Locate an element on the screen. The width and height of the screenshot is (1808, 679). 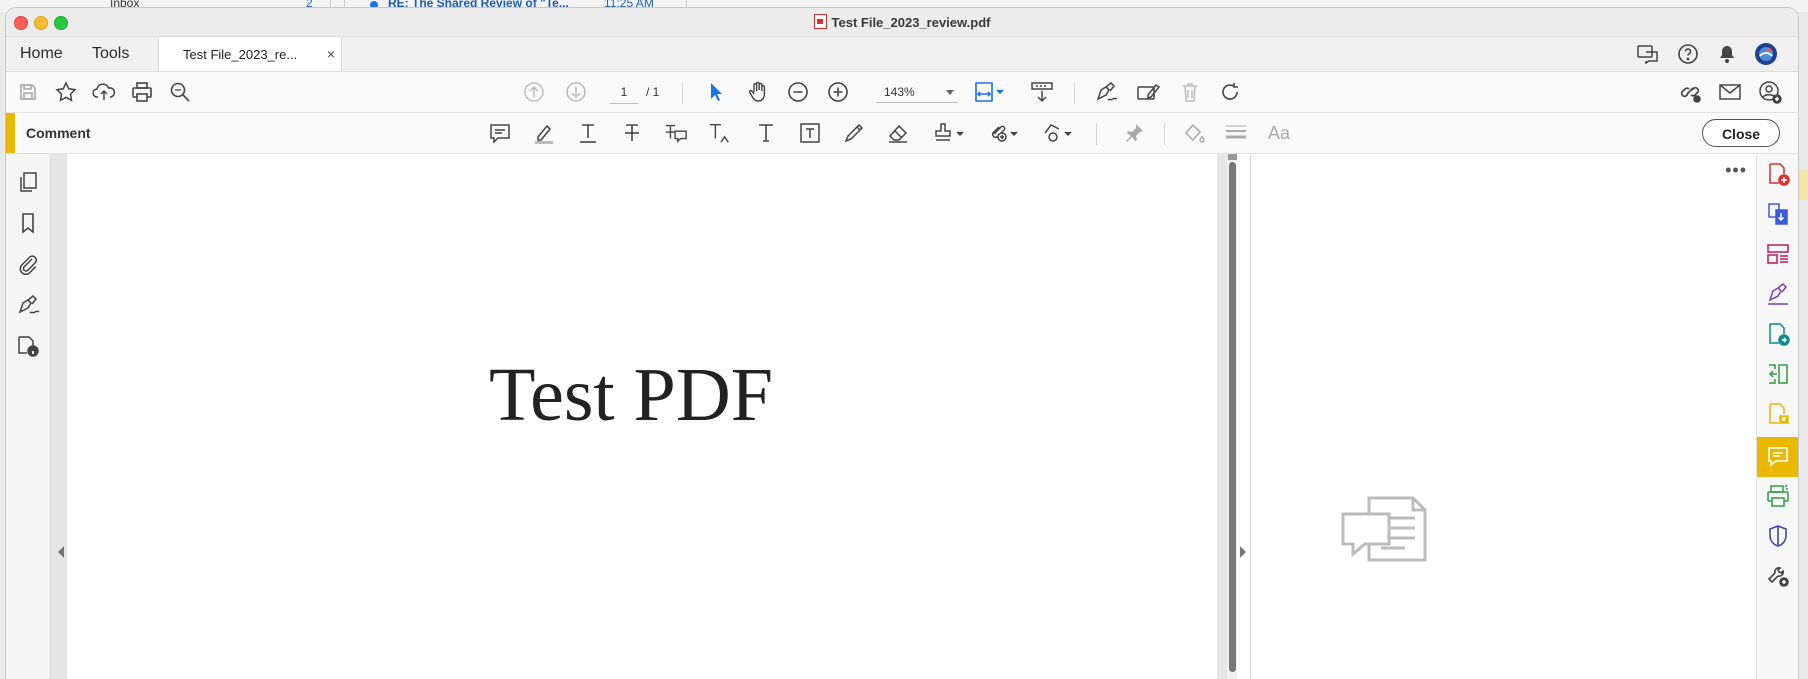
eraser-icon is located at coordinates (898, 133).